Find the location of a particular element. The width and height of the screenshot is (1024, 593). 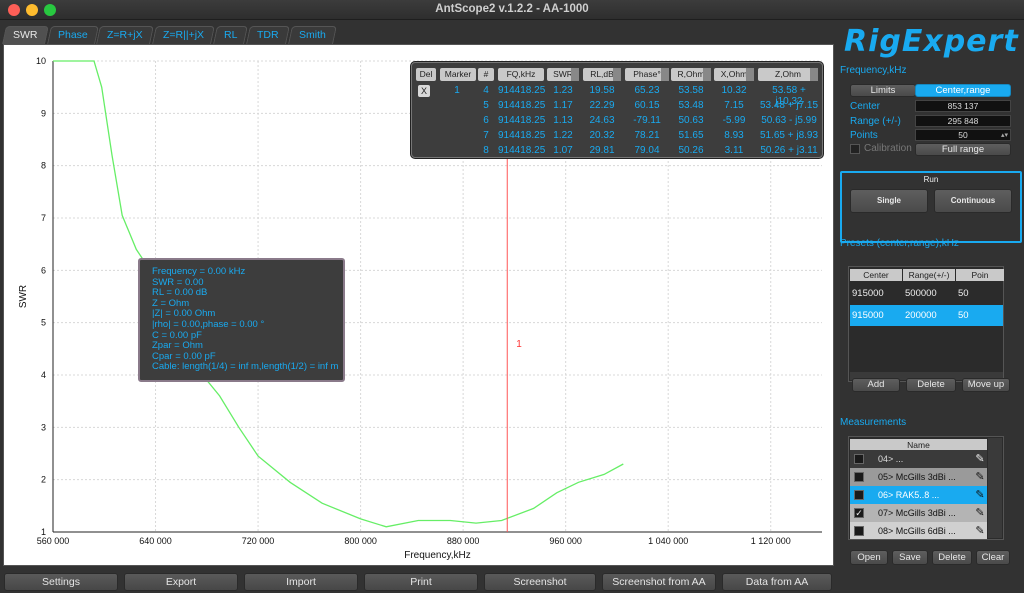

presets-header-points: Poin is located at coordinates (980, 275).